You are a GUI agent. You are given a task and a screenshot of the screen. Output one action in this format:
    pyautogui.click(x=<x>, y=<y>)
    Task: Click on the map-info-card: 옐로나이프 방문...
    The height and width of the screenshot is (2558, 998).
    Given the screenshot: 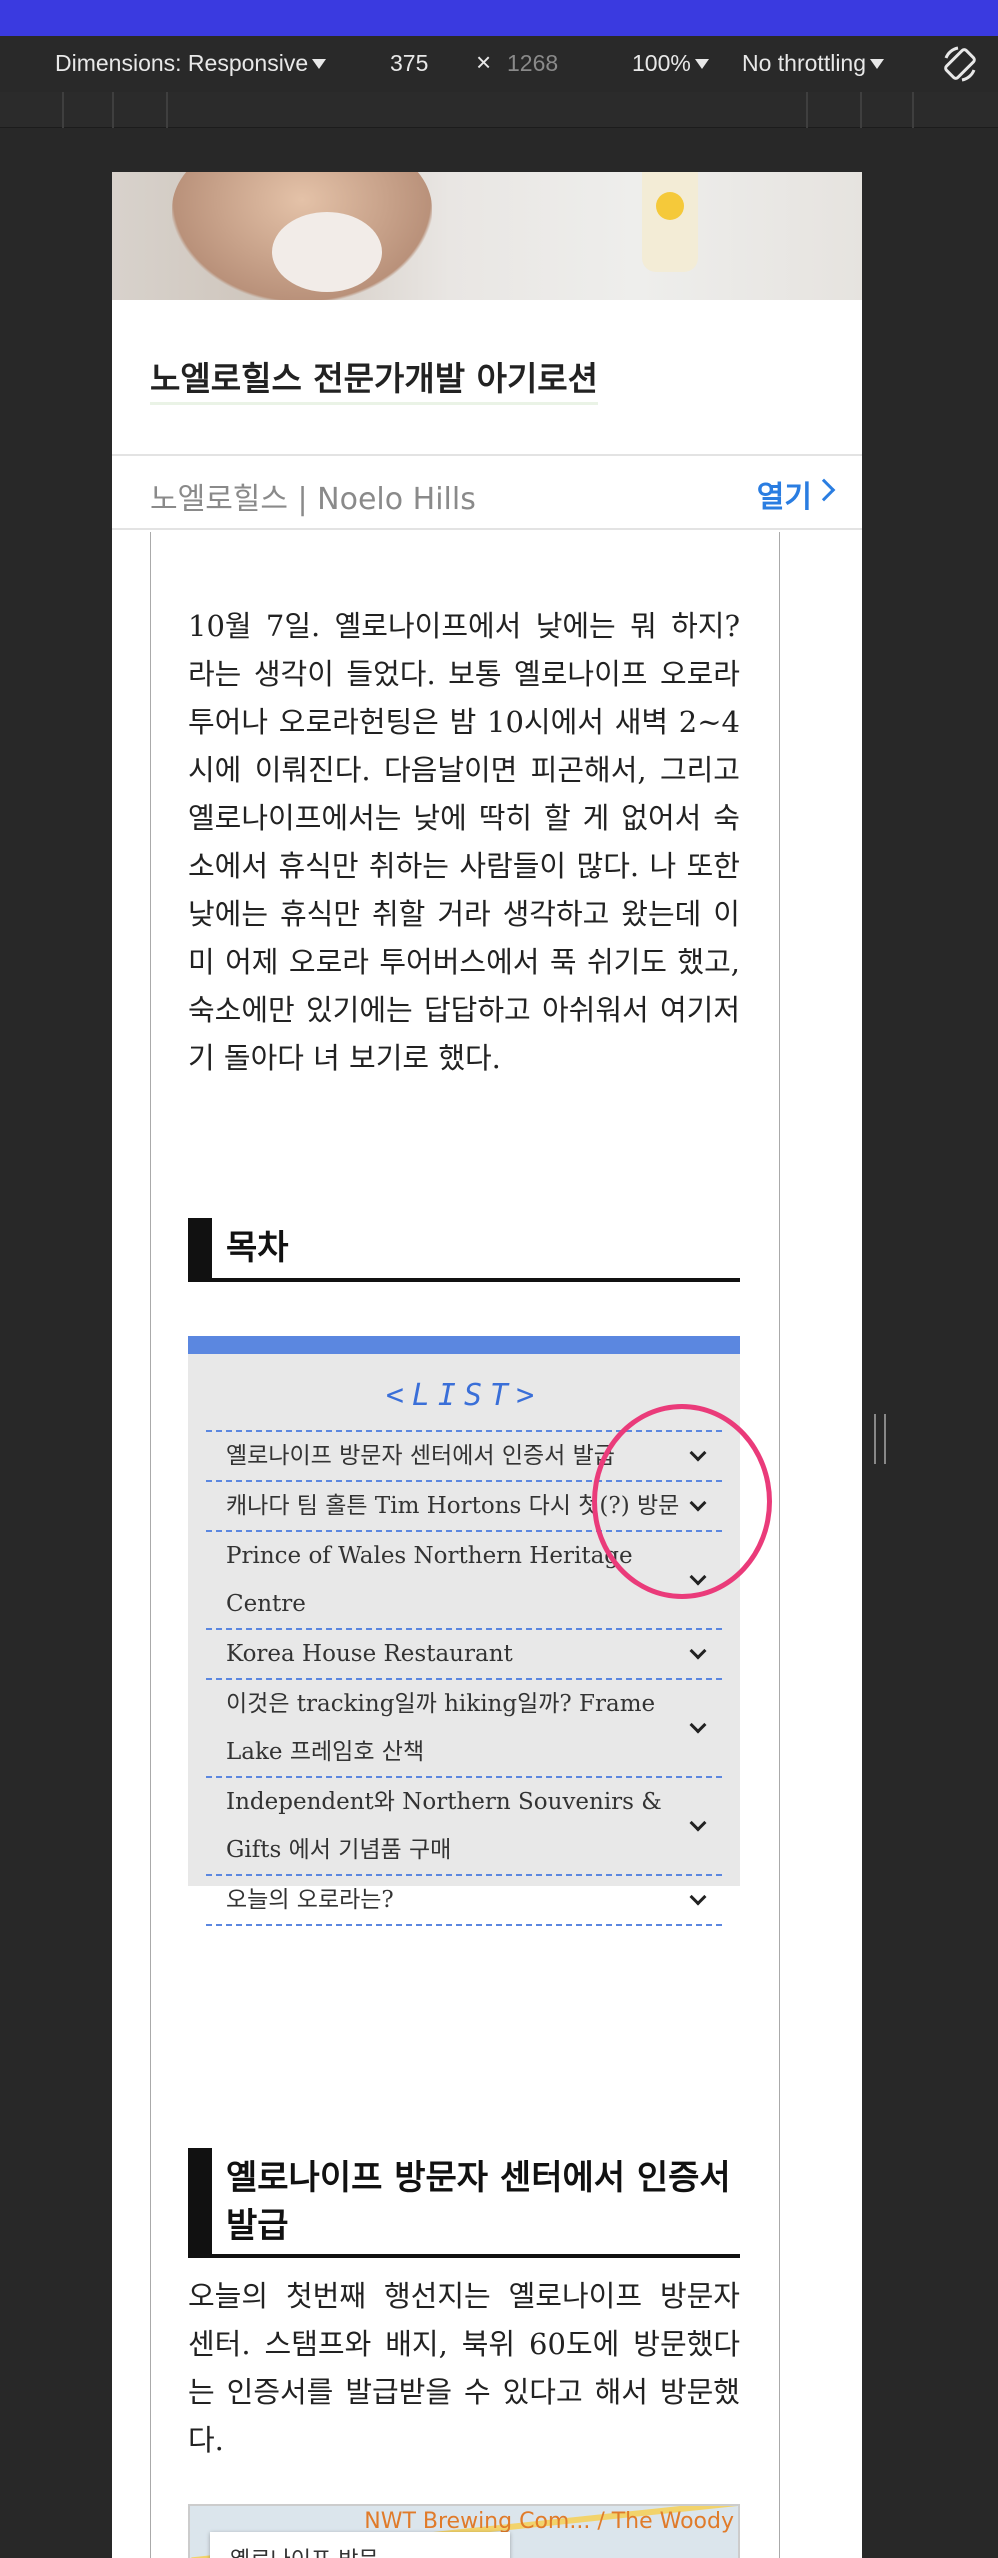 What is the action you would take?
    pyautogui.click(x=360, y=2545)
    